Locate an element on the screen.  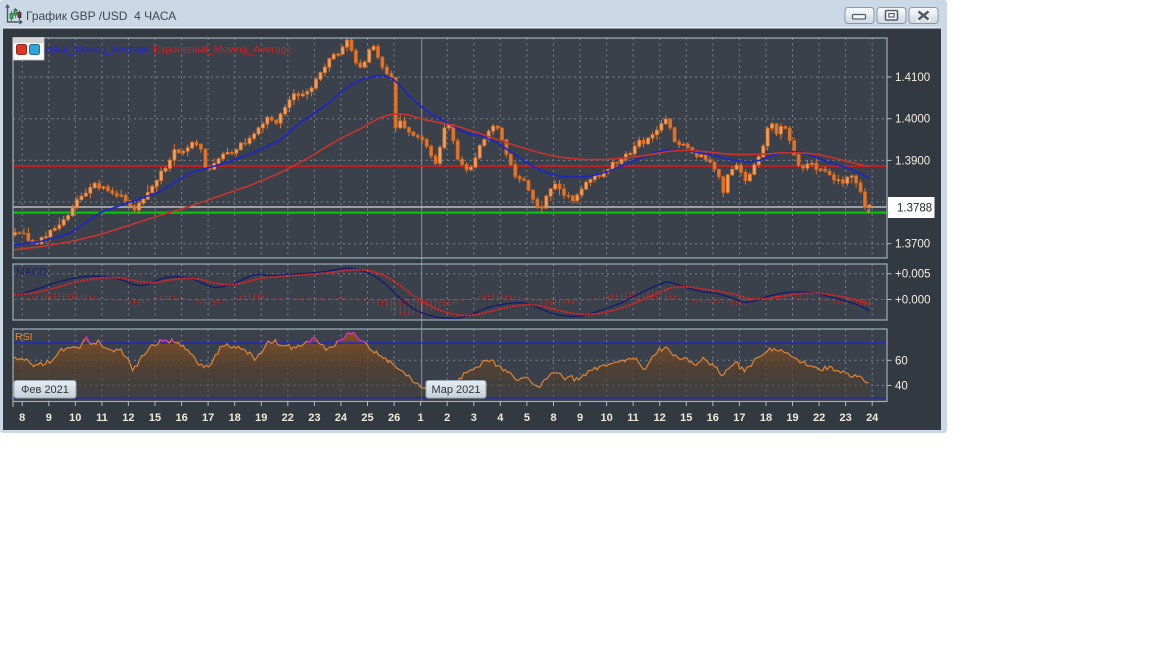
svg-text: +0.000 is located at coordinates (913, 301).